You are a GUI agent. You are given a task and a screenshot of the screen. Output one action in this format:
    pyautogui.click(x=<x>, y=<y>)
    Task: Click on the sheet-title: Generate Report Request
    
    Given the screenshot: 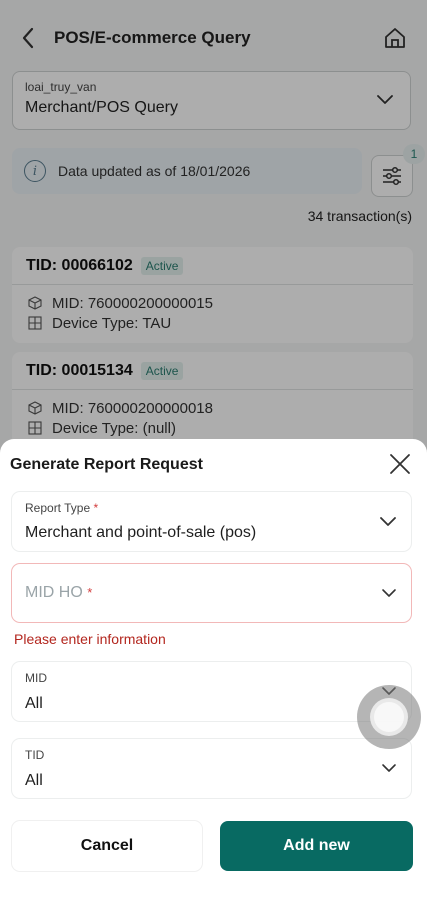 What is the action you would take?
    pyautogui.click(x=106, y=464)
    